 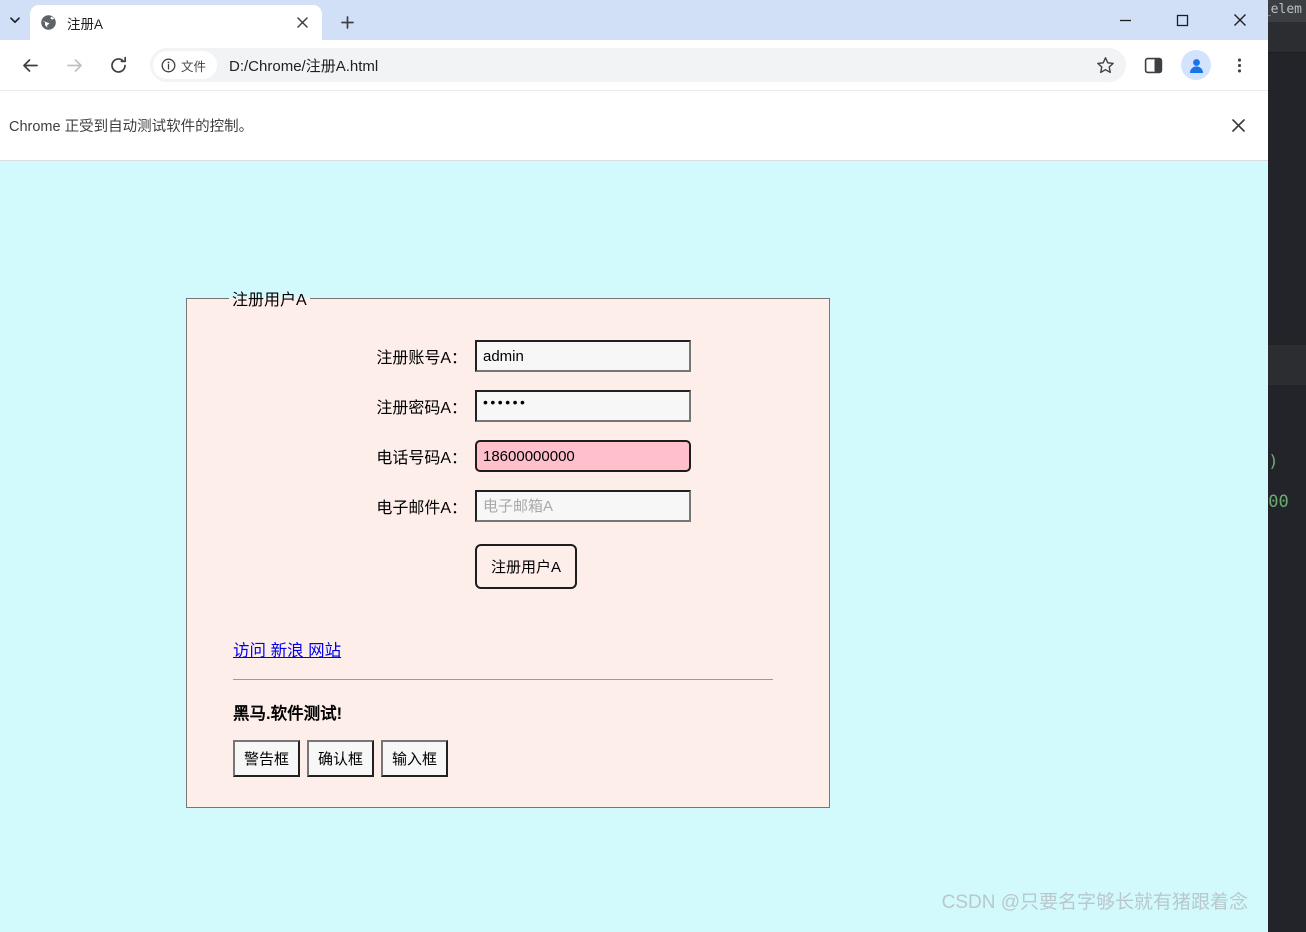 I want to click on form-row-password: 注册密码A： ••••••, so click(x=503, y=406).